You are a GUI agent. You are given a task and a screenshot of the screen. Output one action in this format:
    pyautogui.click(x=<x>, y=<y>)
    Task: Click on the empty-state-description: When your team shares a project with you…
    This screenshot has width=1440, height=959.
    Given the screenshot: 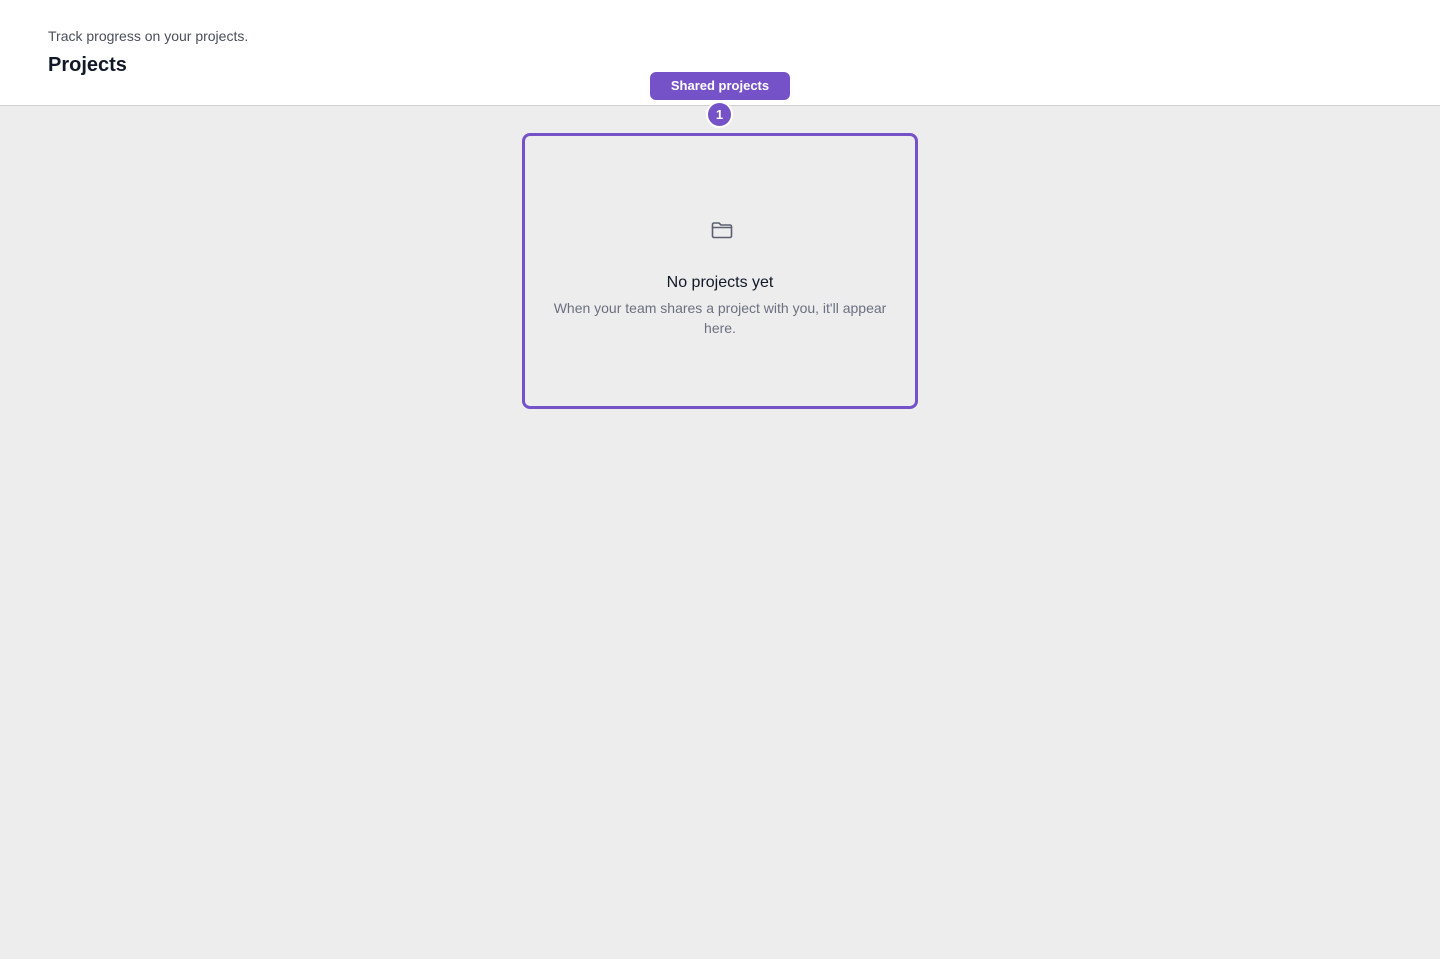 What is the action you would take?
    pyautogui.click(x=720, y=318)
    